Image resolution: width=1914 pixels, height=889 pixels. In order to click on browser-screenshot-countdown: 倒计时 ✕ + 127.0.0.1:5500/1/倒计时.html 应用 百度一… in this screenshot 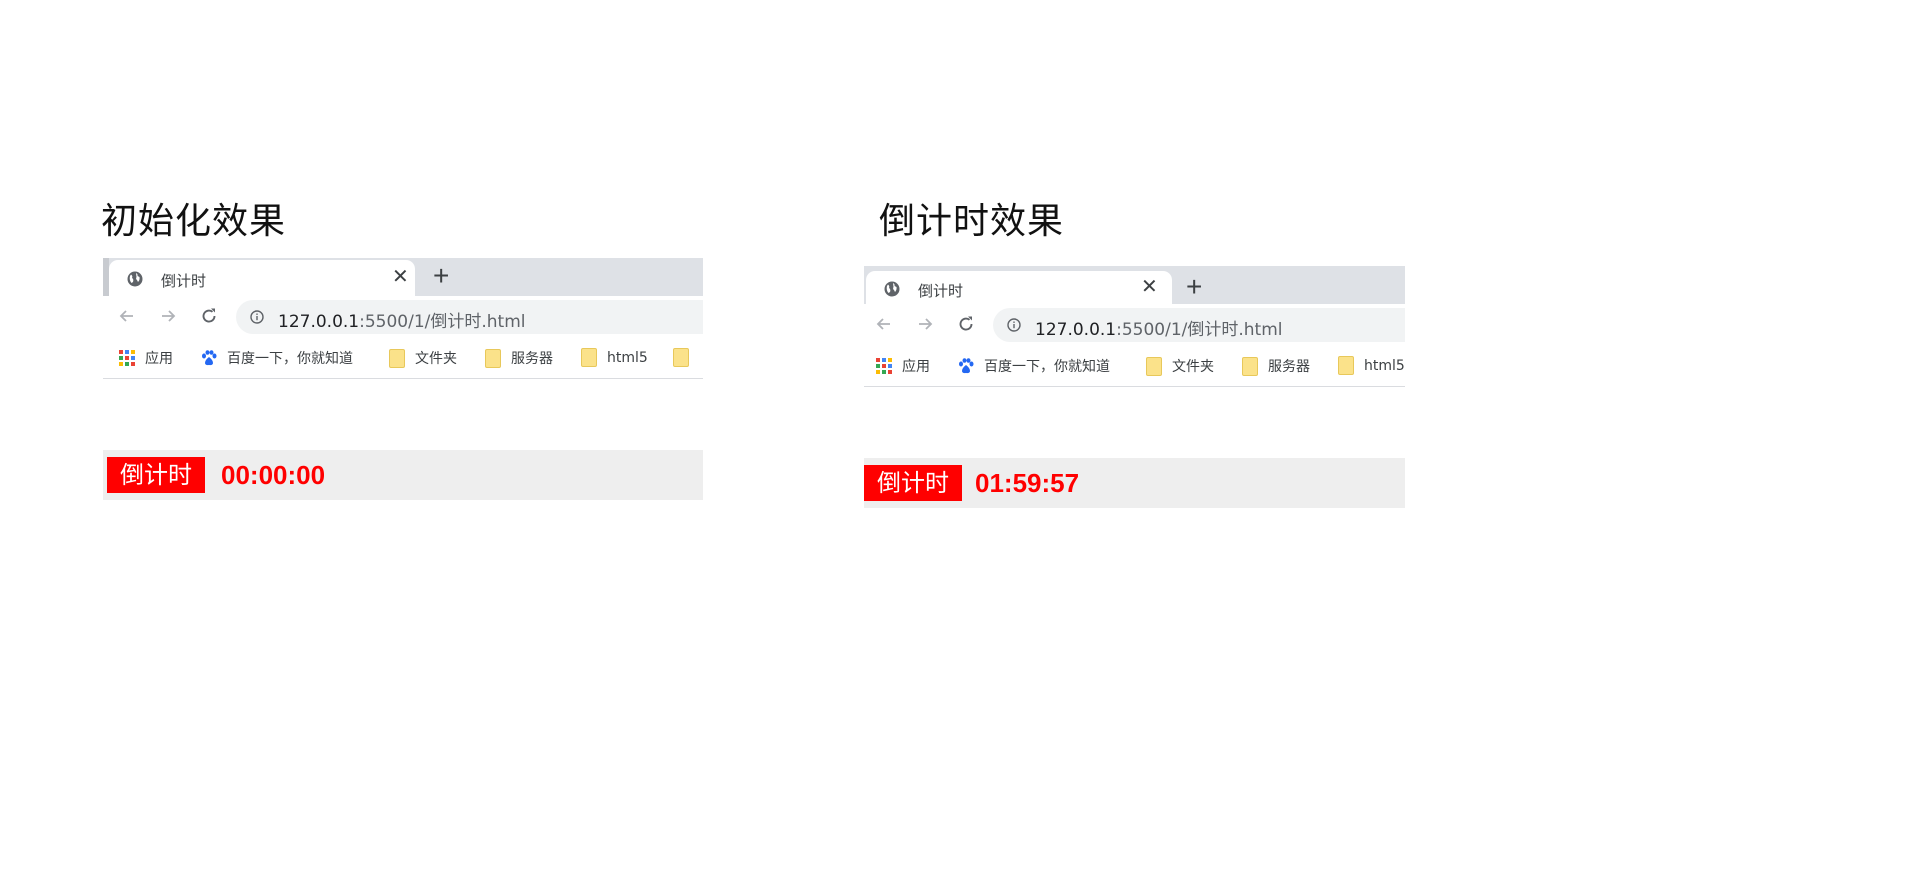, I will do `click(1134, 416)`.